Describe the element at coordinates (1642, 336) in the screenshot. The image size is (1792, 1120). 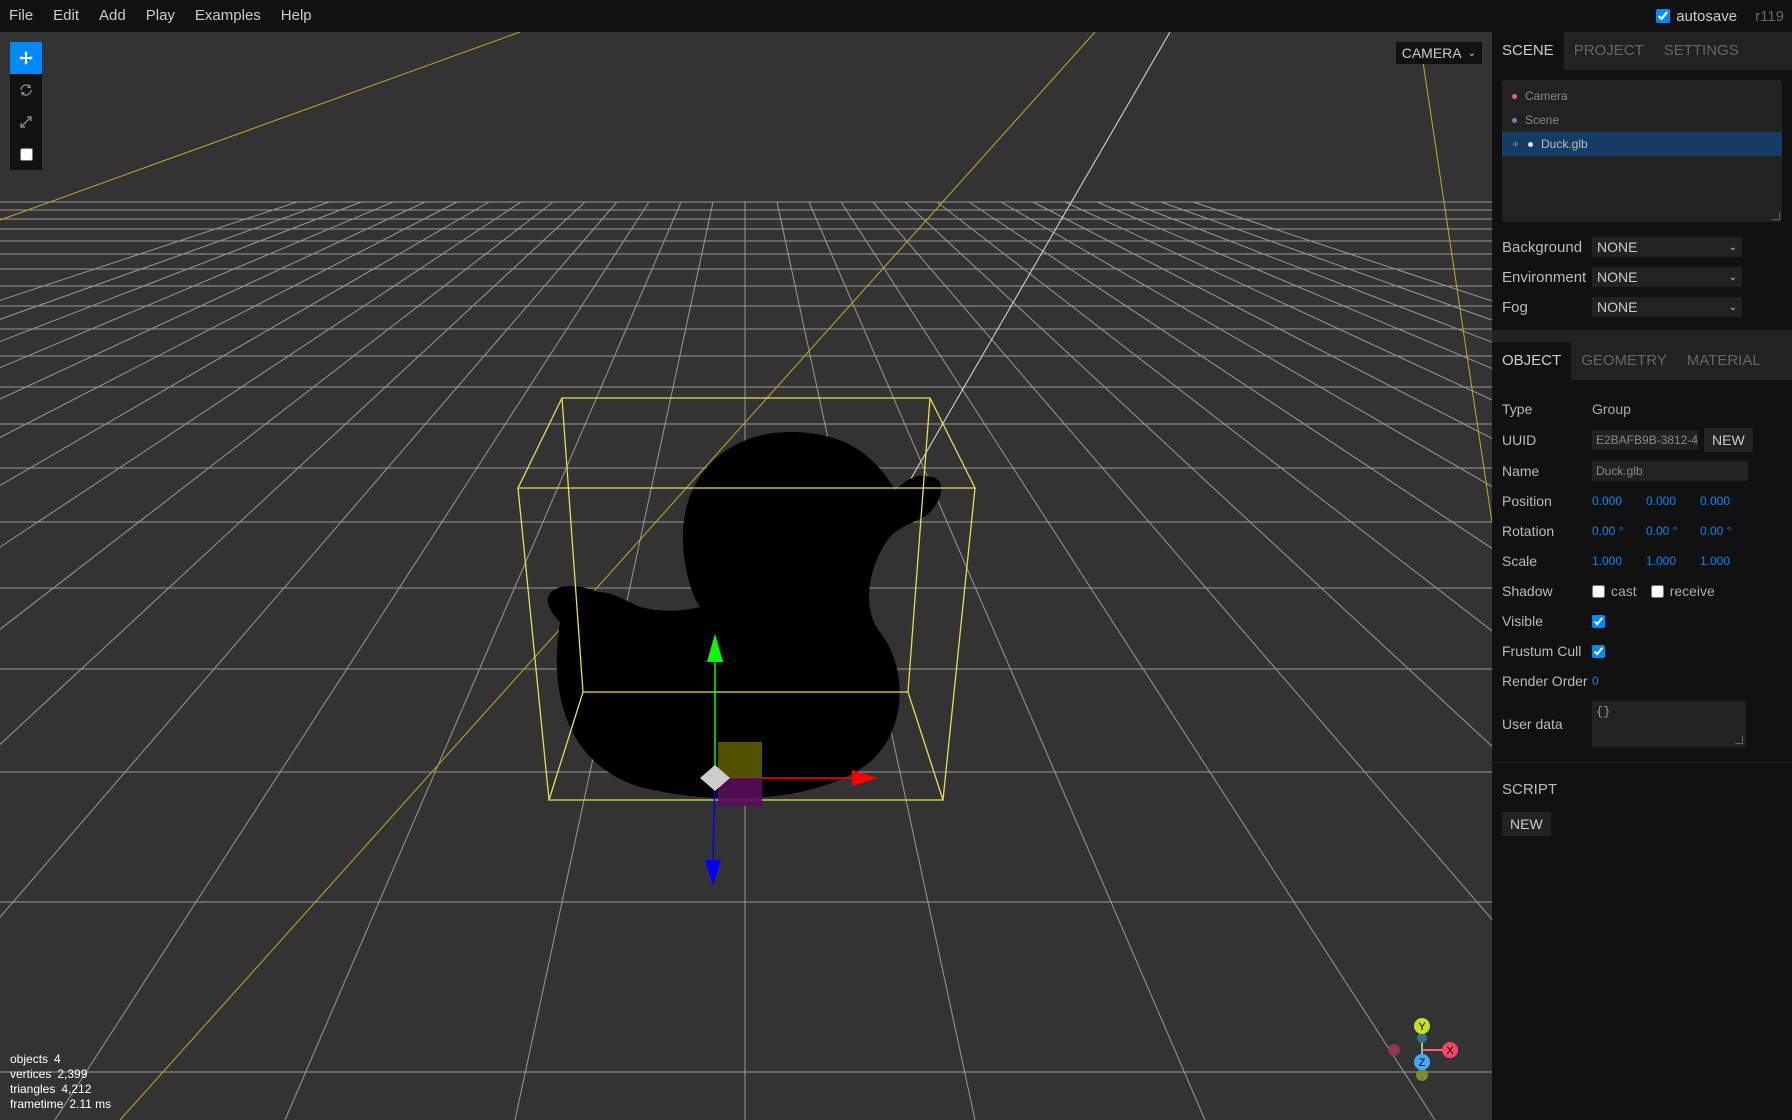
I see `divider` at that location.